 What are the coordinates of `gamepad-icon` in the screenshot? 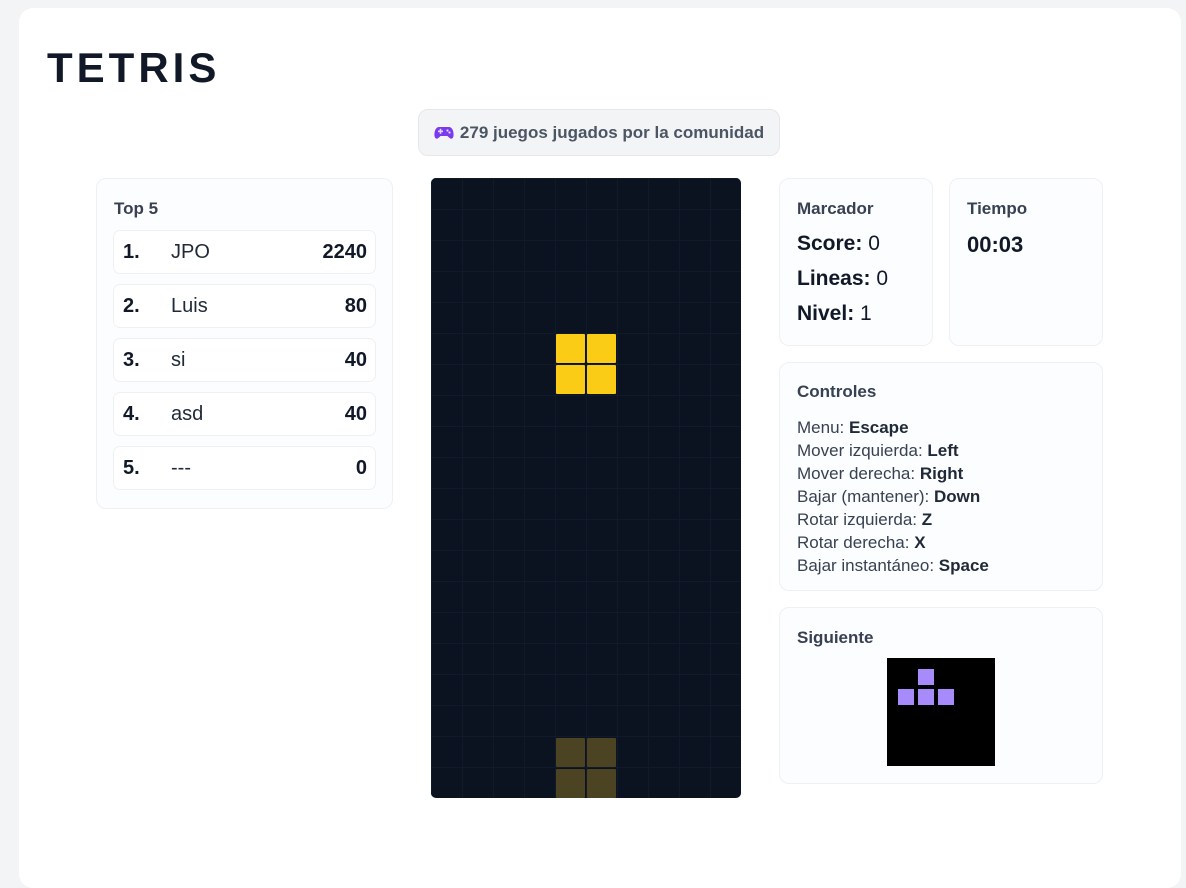 It's located at (444, 133).